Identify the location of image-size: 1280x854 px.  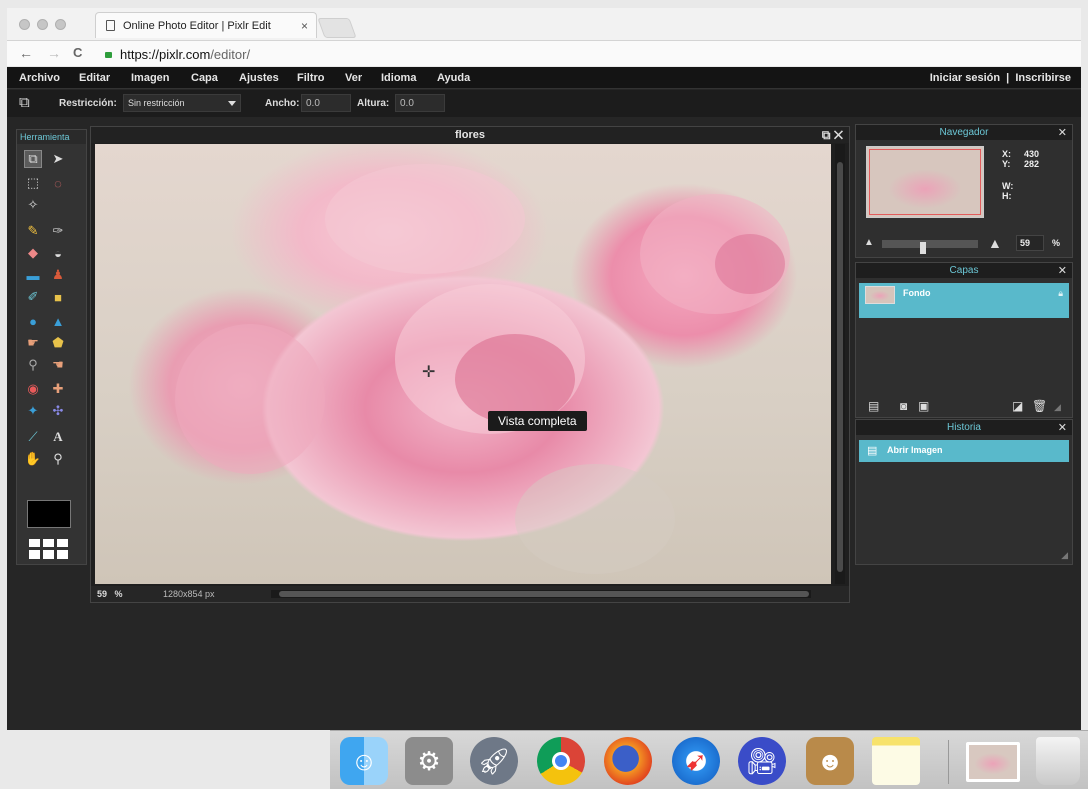
(189, 594).